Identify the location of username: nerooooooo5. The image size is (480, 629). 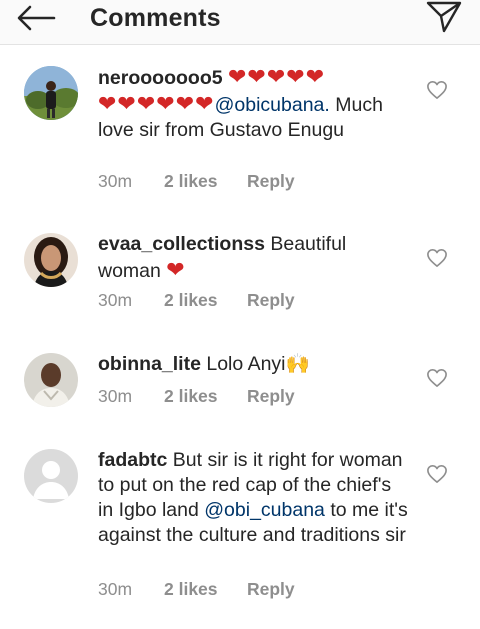
(160, 78).